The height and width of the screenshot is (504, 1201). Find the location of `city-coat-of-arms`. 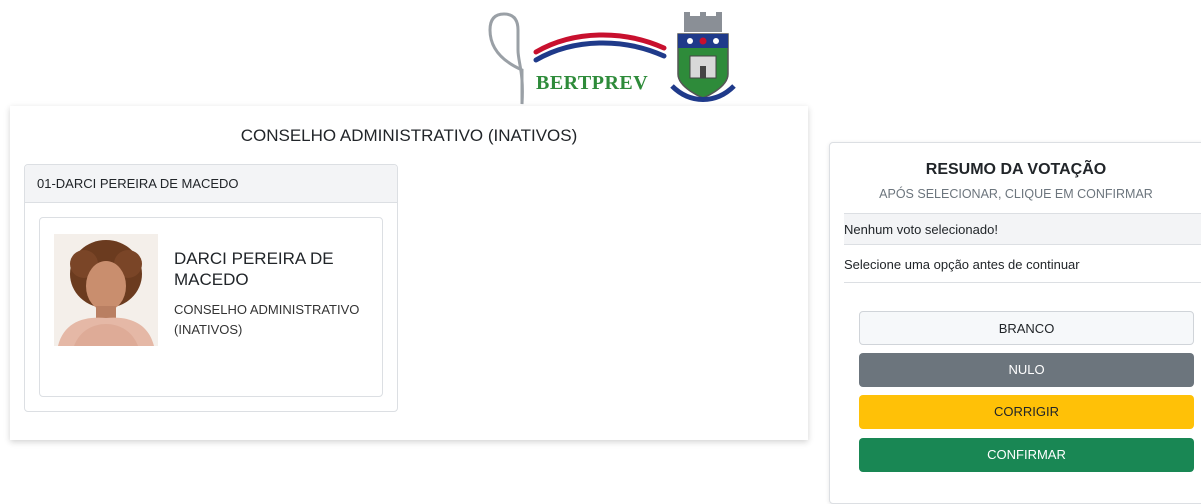

city-coat-of-arms is located at coordinates (703, 57).